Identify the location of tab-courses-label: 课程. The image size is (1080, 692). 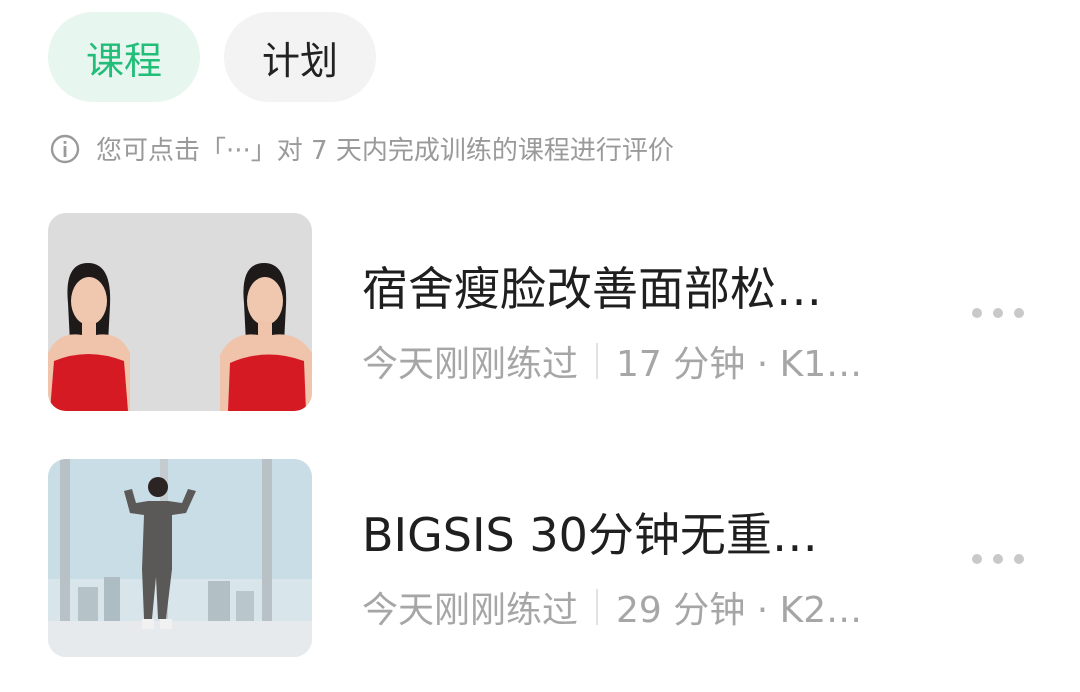
(124, 60).